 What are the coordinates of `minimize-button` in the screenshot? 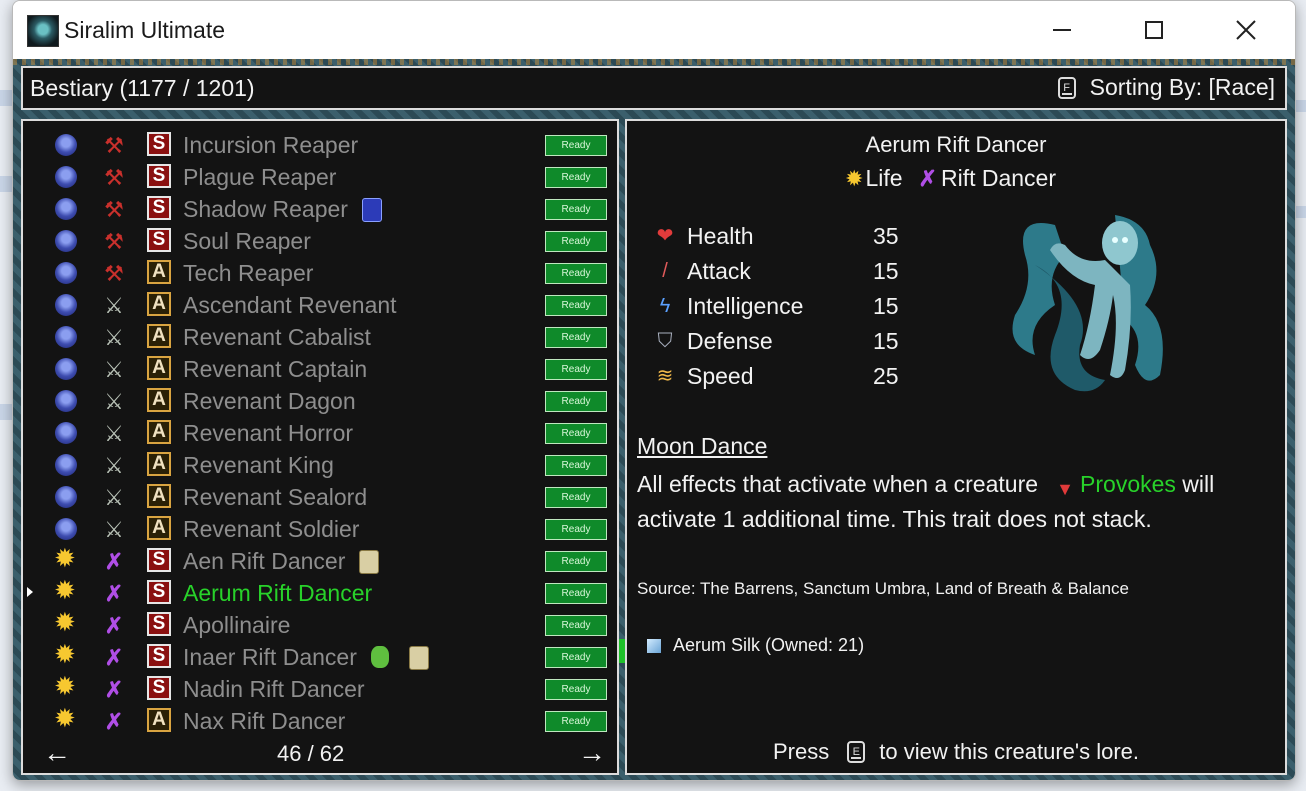 It's located at (1062, 30).